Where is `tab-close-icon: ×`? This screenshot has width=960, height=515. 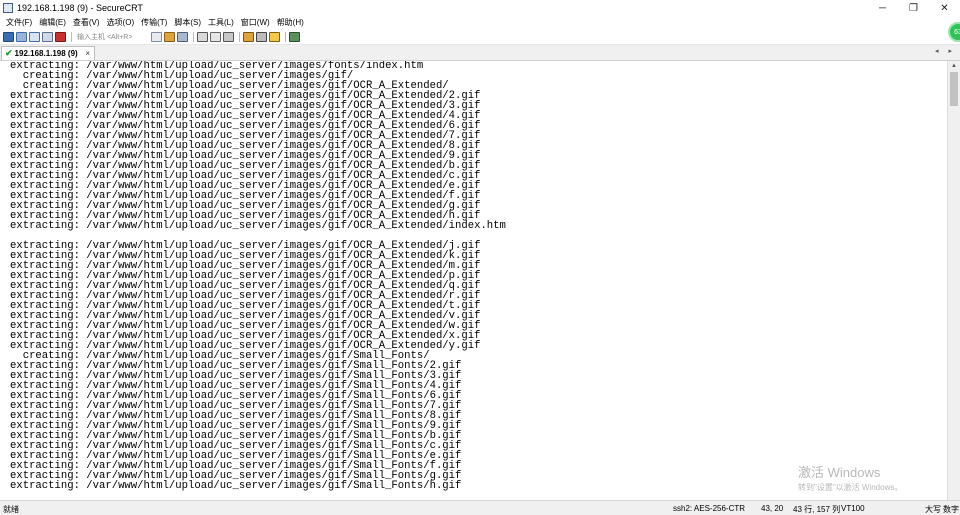 tab-close-icon: × is located at coordinates (87, 53).